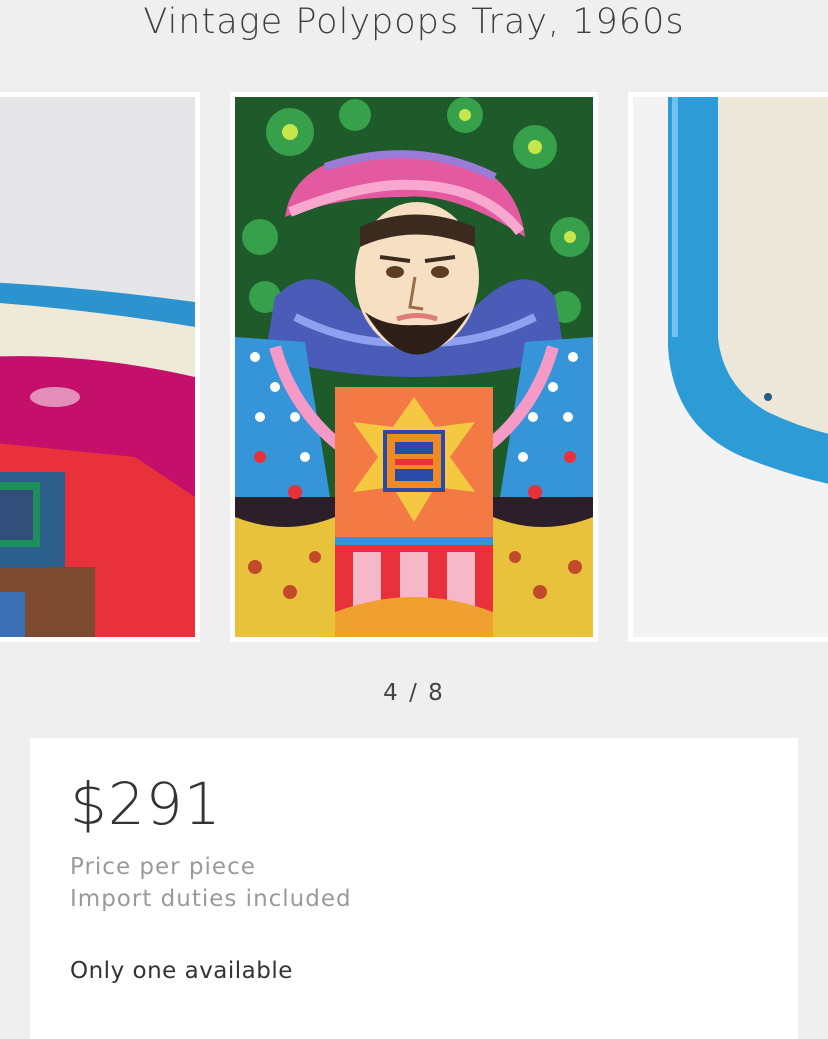 The width and height of the screenshot is (828, 1039). Describe the element at coordinates (181, 971) in the screenshot. I see `availability-text: Only one available` at that location.